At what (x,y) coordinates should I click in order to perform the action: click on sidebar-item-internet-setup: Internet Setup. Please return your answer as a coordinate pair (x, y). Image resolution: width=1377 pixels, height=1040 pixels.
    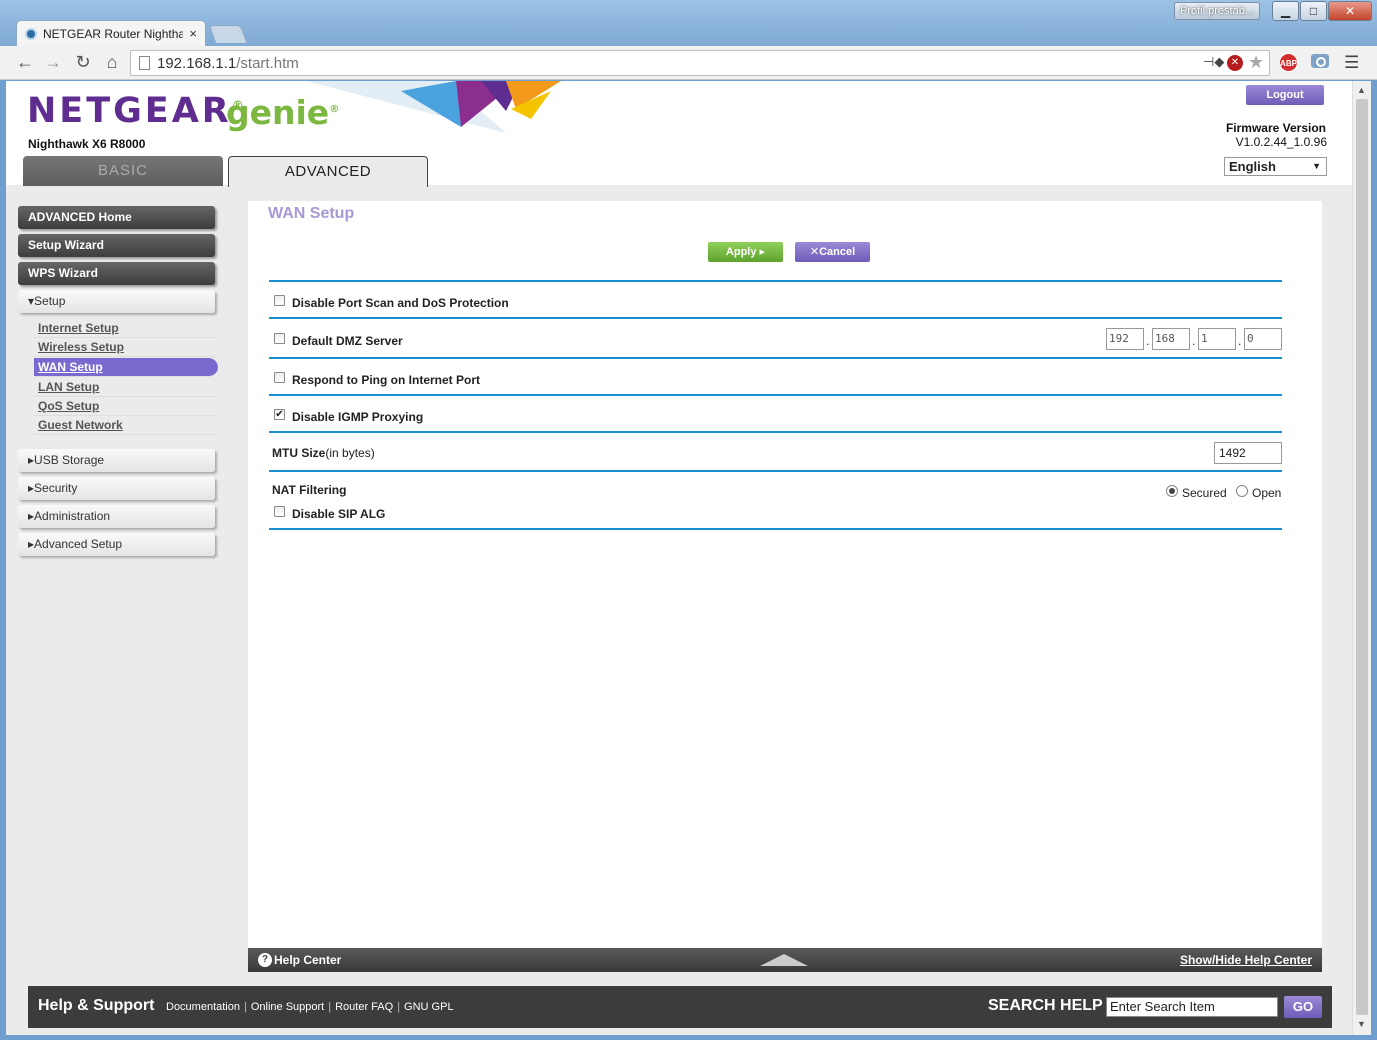
    Looking at the image, I should click on (125, 328).